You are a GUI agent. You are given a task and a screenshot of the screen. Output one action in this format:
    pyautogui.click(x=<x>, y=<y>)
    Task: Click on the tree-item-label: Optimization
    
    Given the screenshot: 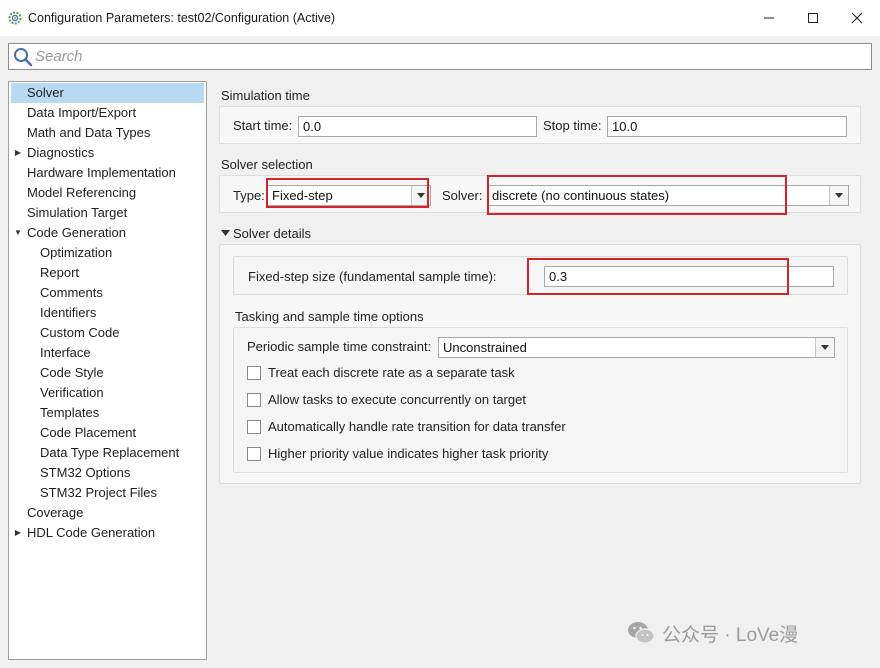 What is the action you would take?
    pyautogui.click(x=76, y=252)
    